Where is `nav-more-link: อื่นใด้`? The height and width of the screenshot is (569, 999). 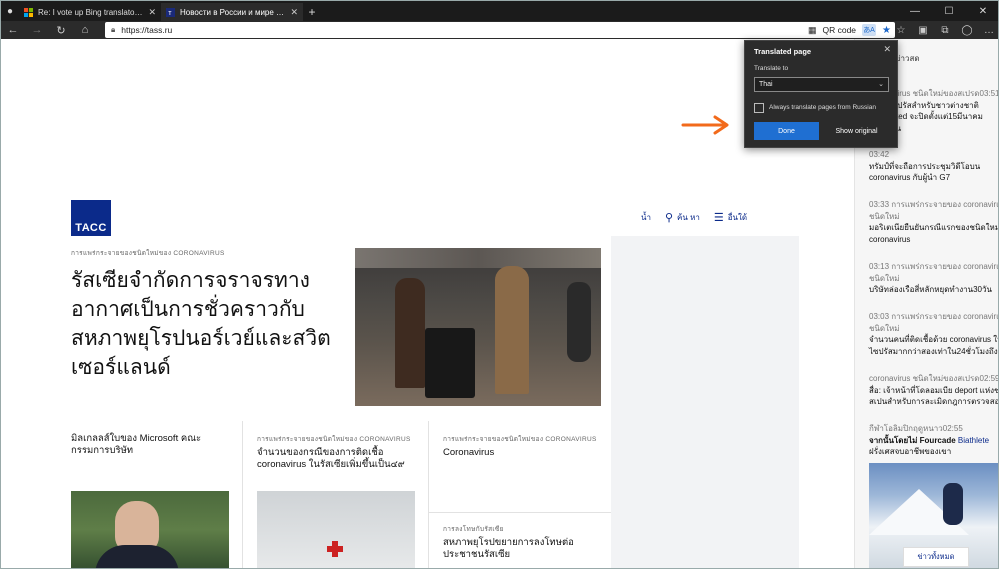
nav-more-link: อื่นใด้ is located at coordinates (737, 217).